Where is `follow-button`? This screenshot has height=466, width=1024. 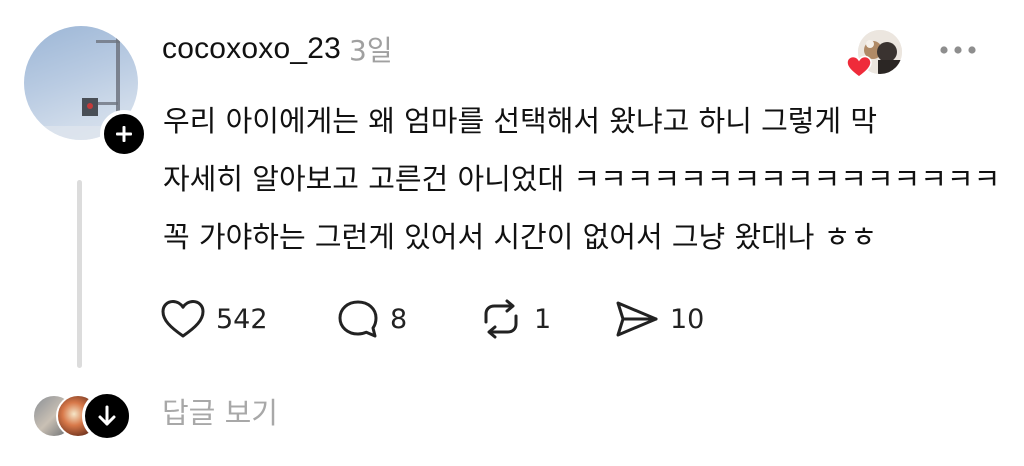 follow-button is located at coordinates (124, 134).